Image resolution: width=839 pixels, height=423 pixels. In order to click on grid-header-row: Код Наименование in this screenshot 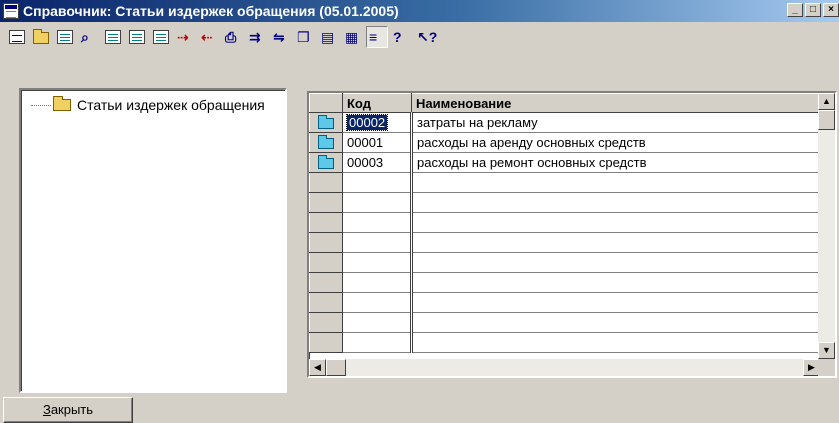, I will do `click(565, 103)`.